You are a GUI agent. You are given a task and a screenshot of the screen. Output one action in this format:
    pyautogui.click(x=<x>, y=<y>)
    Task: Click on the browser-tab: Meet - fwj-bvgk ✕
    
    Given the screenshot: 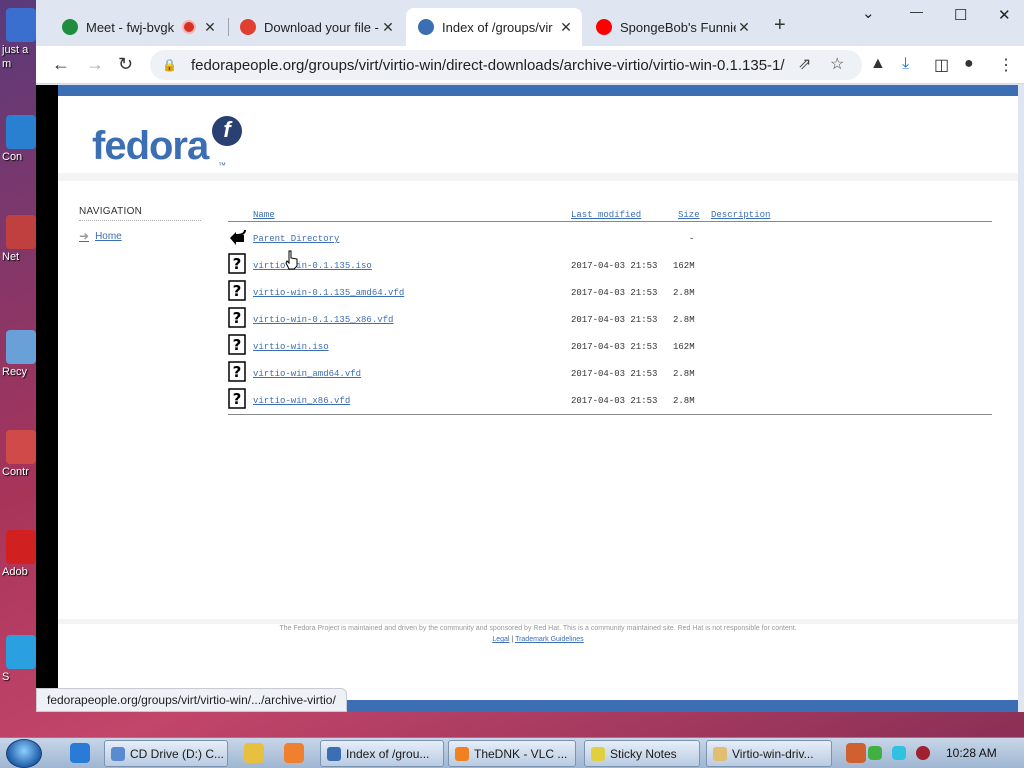 What is the action you would take?
    pyautogui.click(x=138, y=27)
    